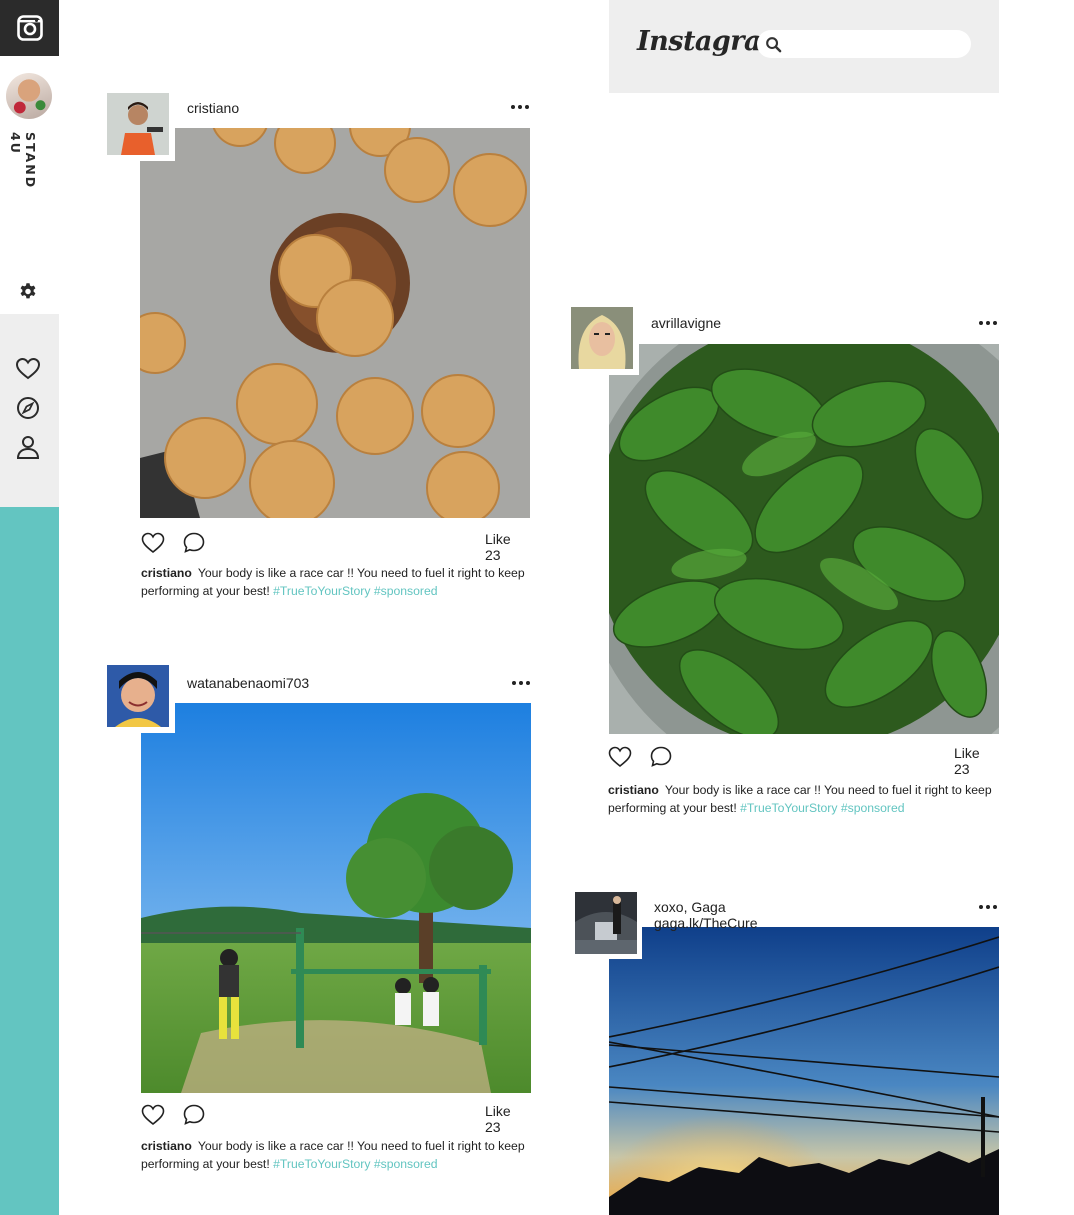 The width and height of the screenshot is (1074, 1215). I want to click on search-input, so click(875, 44).